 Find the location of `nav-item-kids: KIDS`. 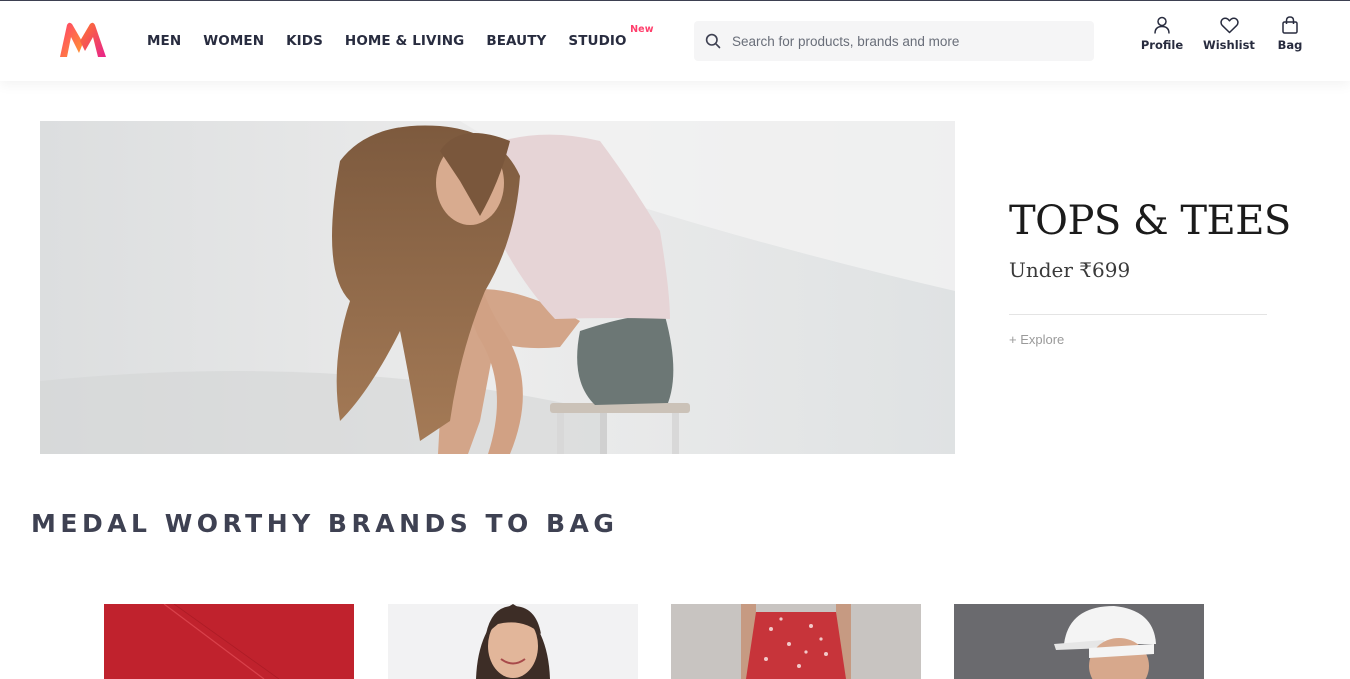

nav-item-kids: KIDS is located at coordinates (304, 41).